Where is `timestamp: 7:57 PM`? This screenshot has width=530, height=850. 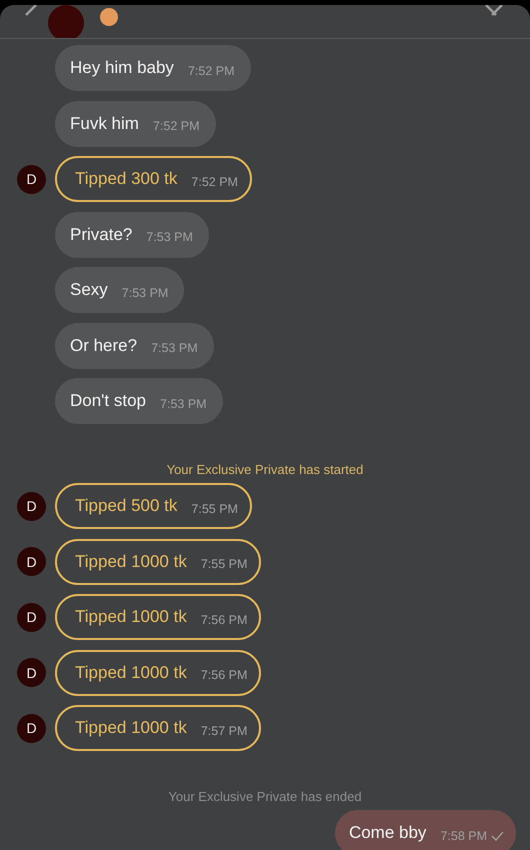 timestamp: 7:57 PM is located at coordinates (224, 731).